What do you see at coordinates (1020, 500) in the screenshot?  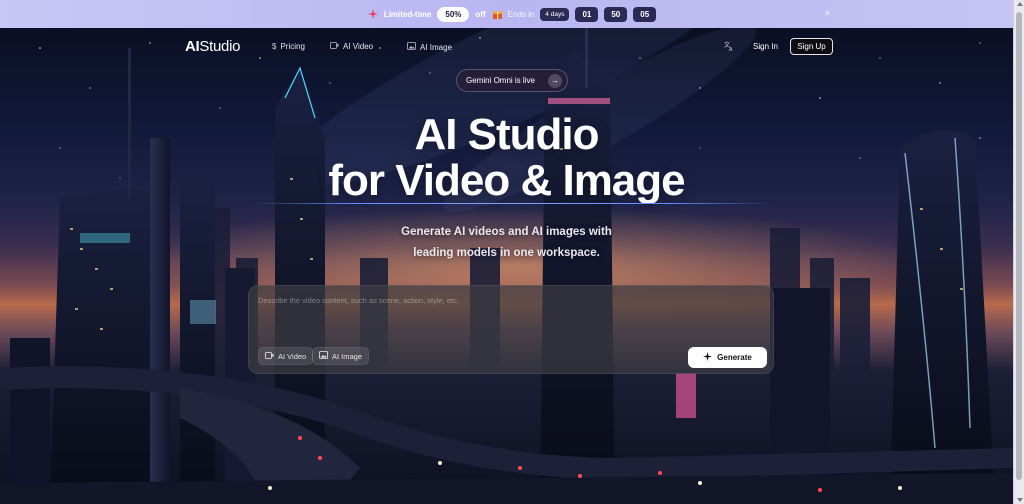 I see `scroll-down-icon` at bounding box center [1020, 500].